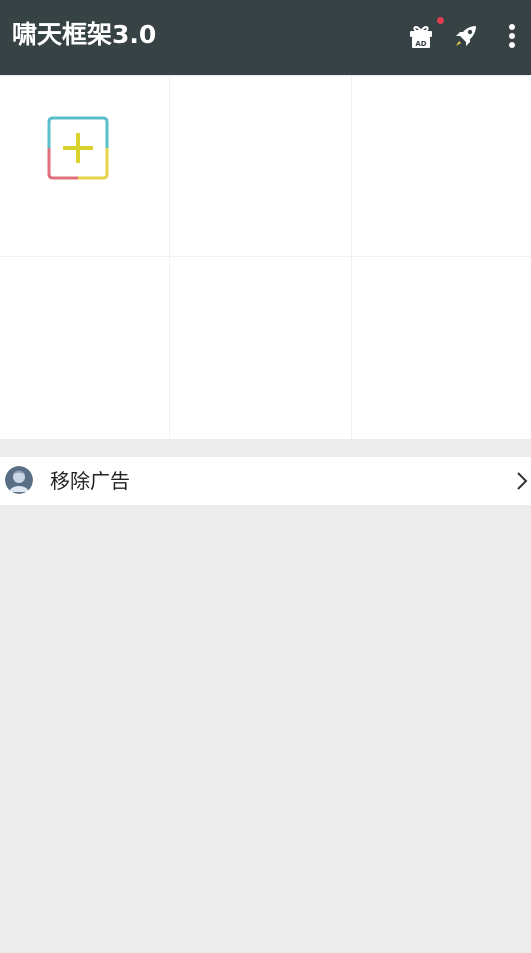 This screenshot has height=953, width=531. I want to click on gift-ad-icon: AD, so click(421, 37).